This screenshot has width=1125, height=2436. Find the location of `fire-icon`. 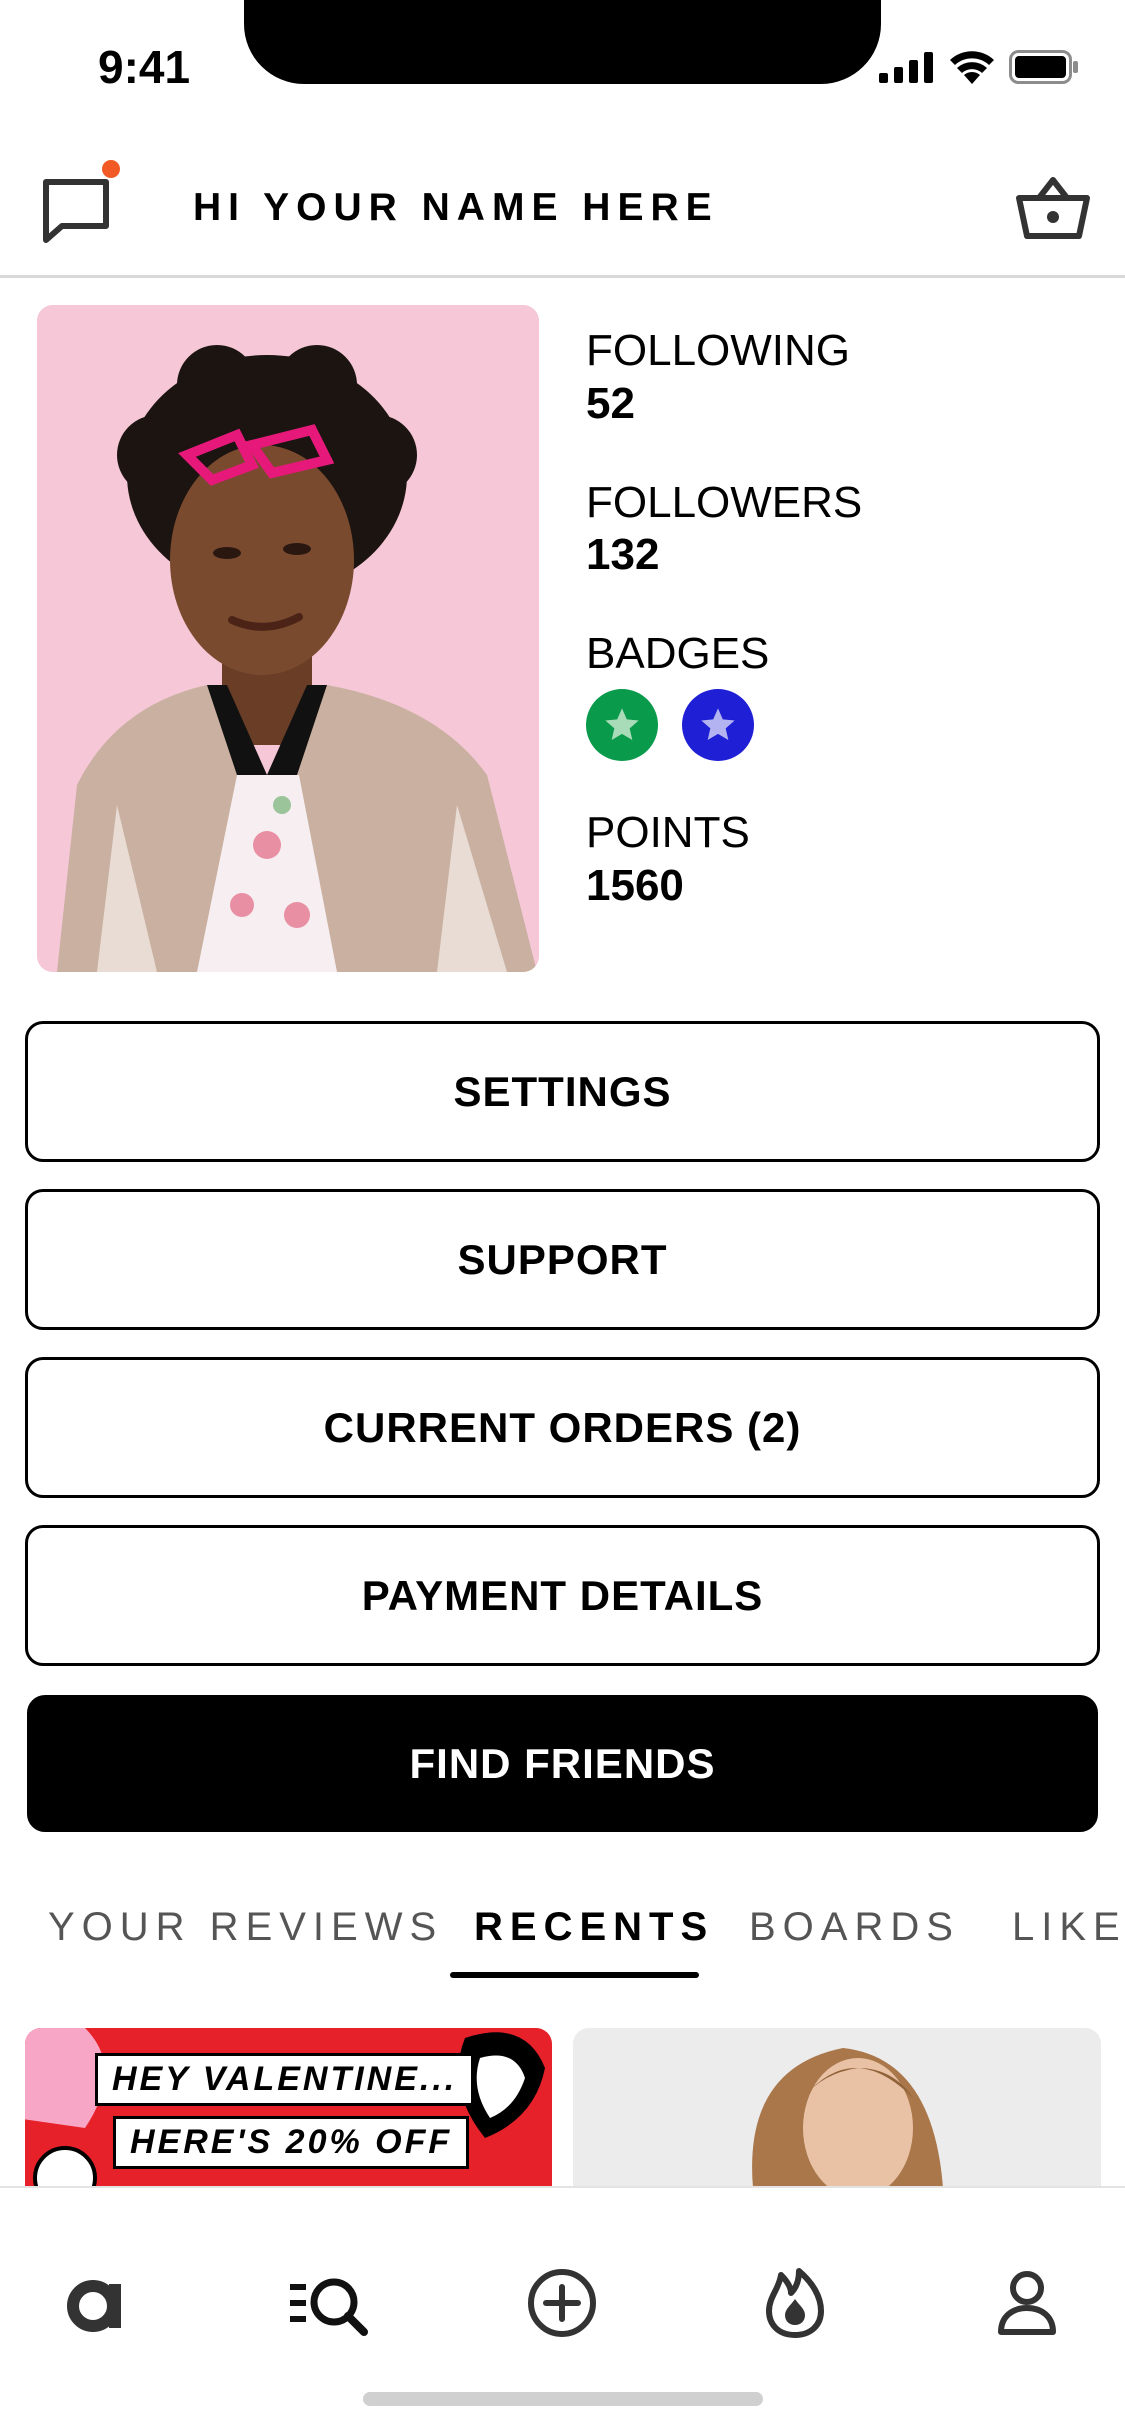

fire-icon is located at coordinates (795, 2303).